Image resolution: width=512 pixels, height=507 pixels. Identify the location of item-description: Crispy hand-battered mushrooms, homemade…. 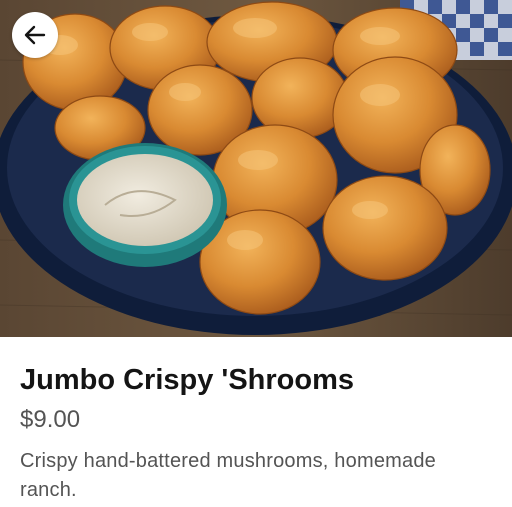
(228, 475).